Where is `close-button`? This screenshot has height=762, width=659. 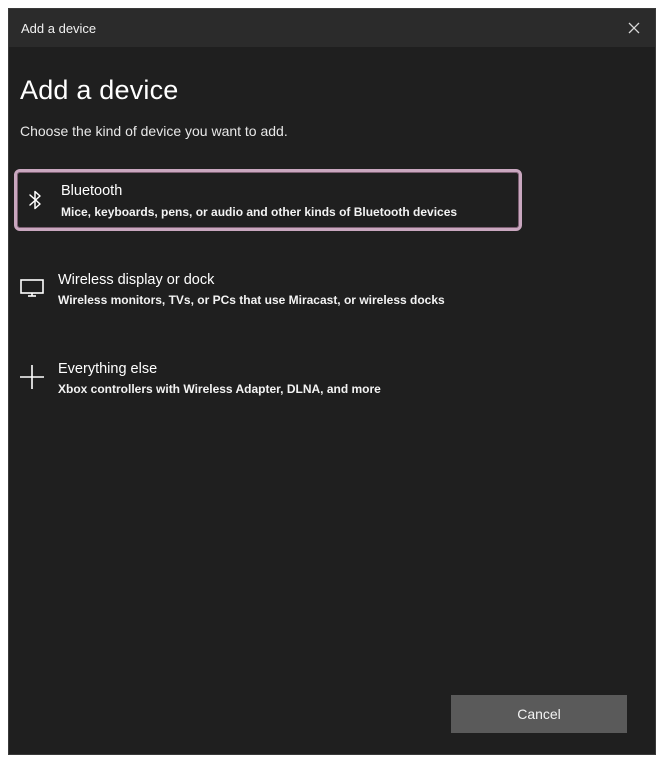
close-button is located at coordinates (634, 28).